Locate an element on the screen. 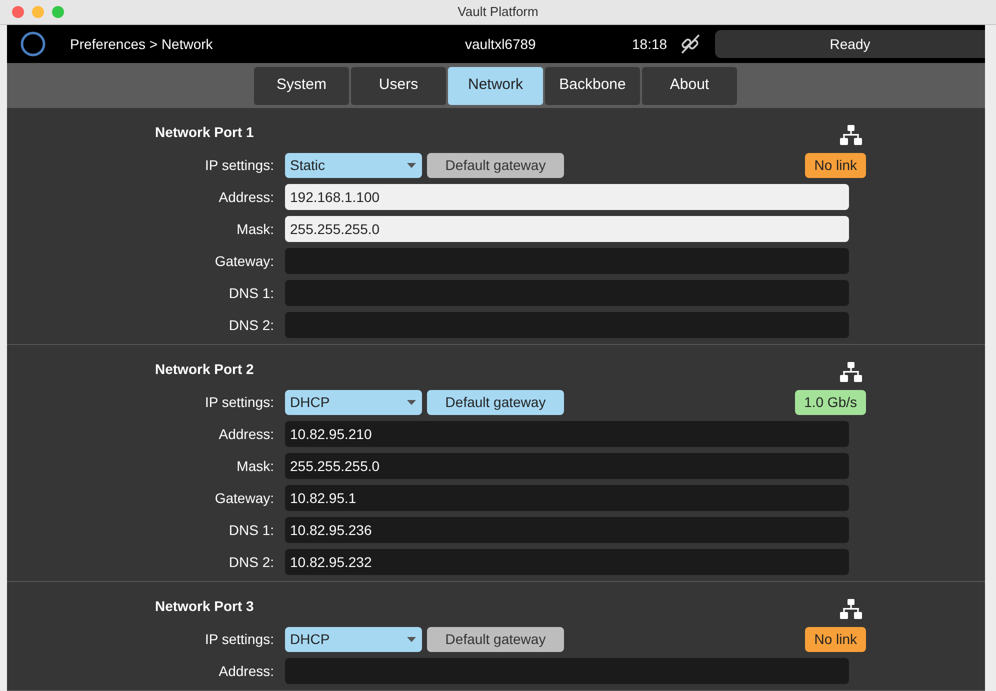  text-field: 10.82.95.232 is located at coordinates (567, 562).